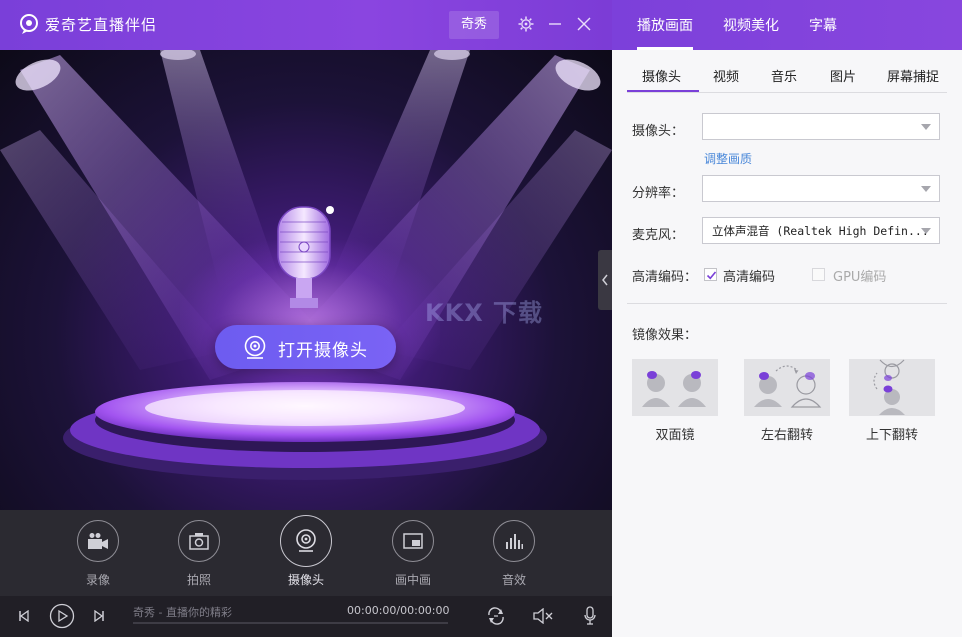  Describe the element at coordinates (891, 435) in the screenshot. I see `mirror-label: 上下翻转` at that location.